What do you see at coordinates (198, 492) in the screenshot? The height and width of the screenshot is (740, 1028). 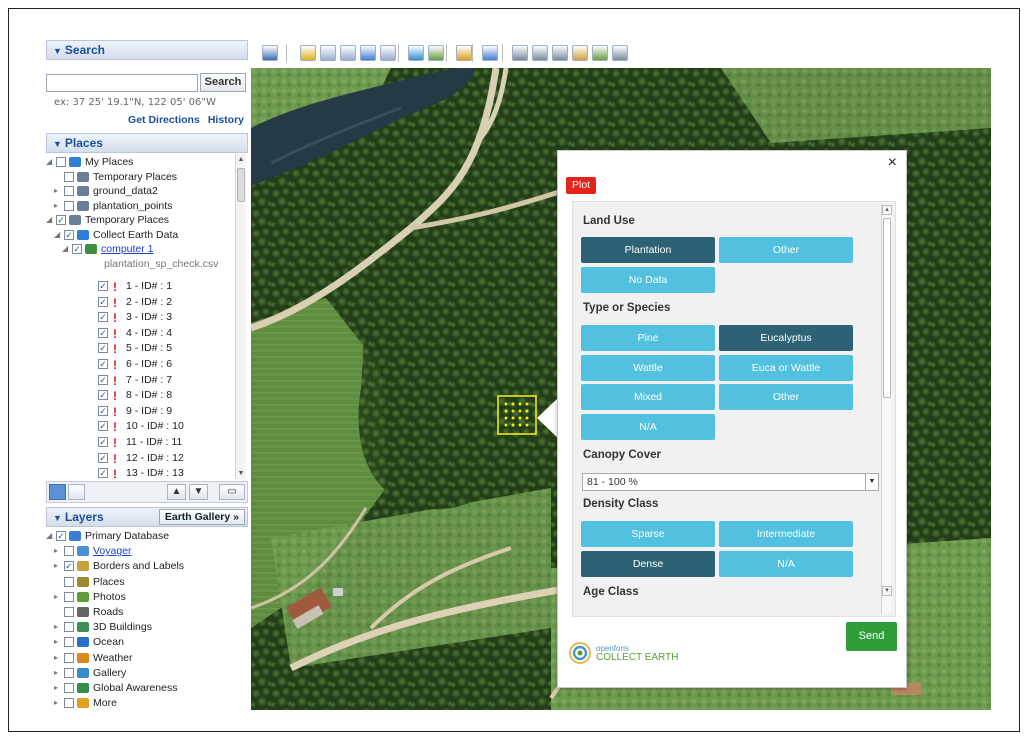 I see `move-down-icon: ▼` at bounding box center [198, 492].